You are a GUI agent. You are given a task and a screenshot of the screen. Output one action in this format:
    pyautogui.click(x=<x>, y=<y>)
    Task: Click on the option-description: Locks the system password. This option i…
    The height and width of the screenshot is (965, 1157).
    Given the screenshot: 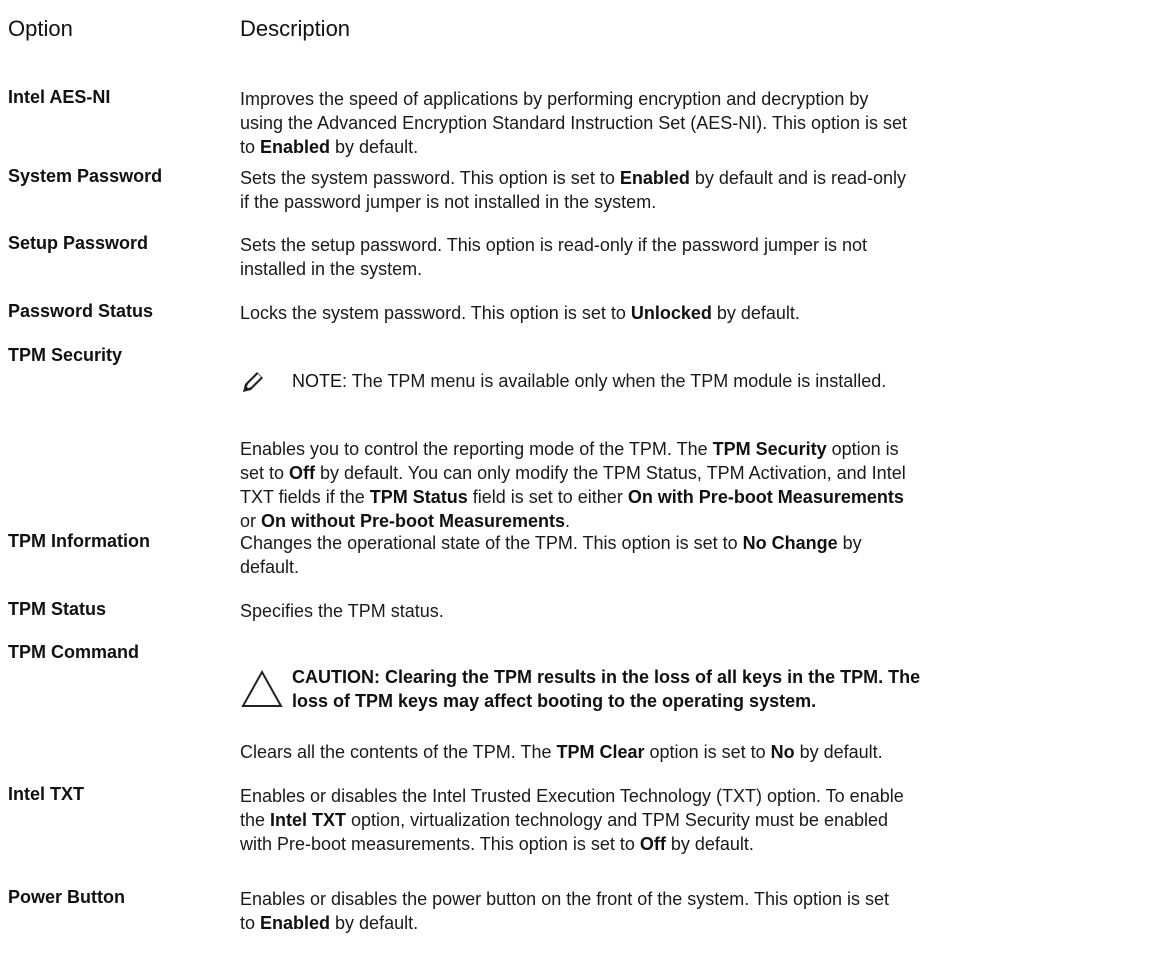 What is the action you would take?
    pyautogui.click(x=520, y=313)
    